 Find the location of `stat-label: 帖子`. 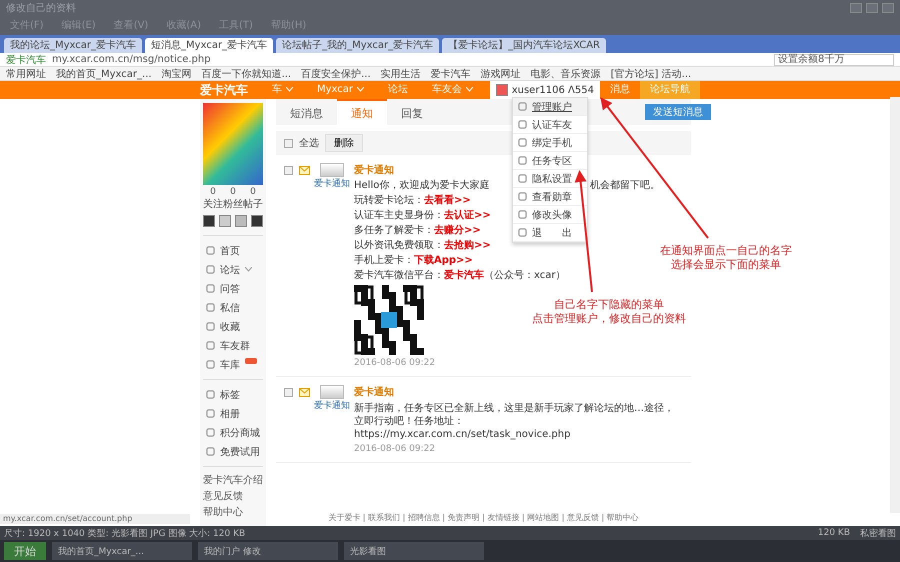

stat-label: 帖子 is located at coordinates (253, 204).